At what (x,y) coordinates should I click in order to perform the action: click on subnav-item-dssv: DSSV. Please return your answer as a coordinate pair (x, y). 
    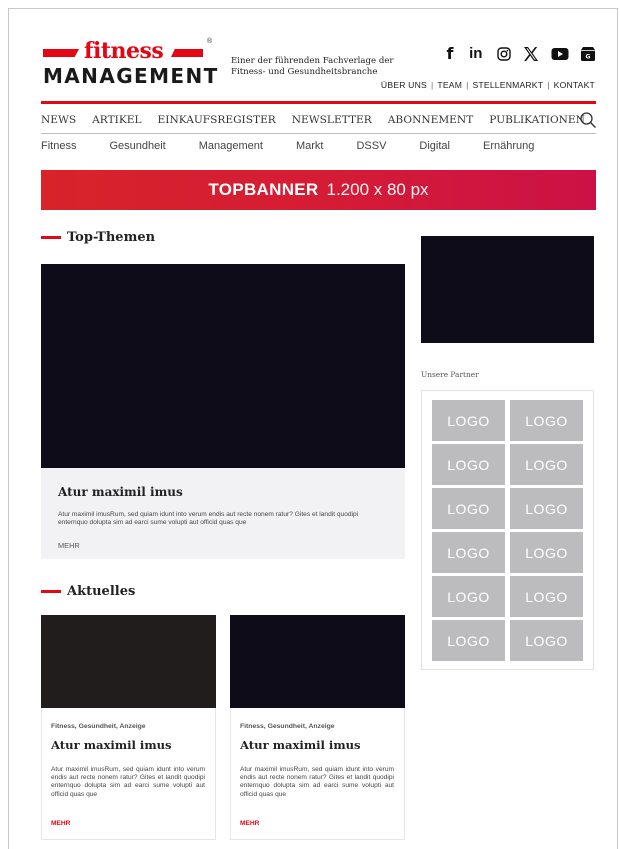
    Looking at the image, I should click on (371, 148).